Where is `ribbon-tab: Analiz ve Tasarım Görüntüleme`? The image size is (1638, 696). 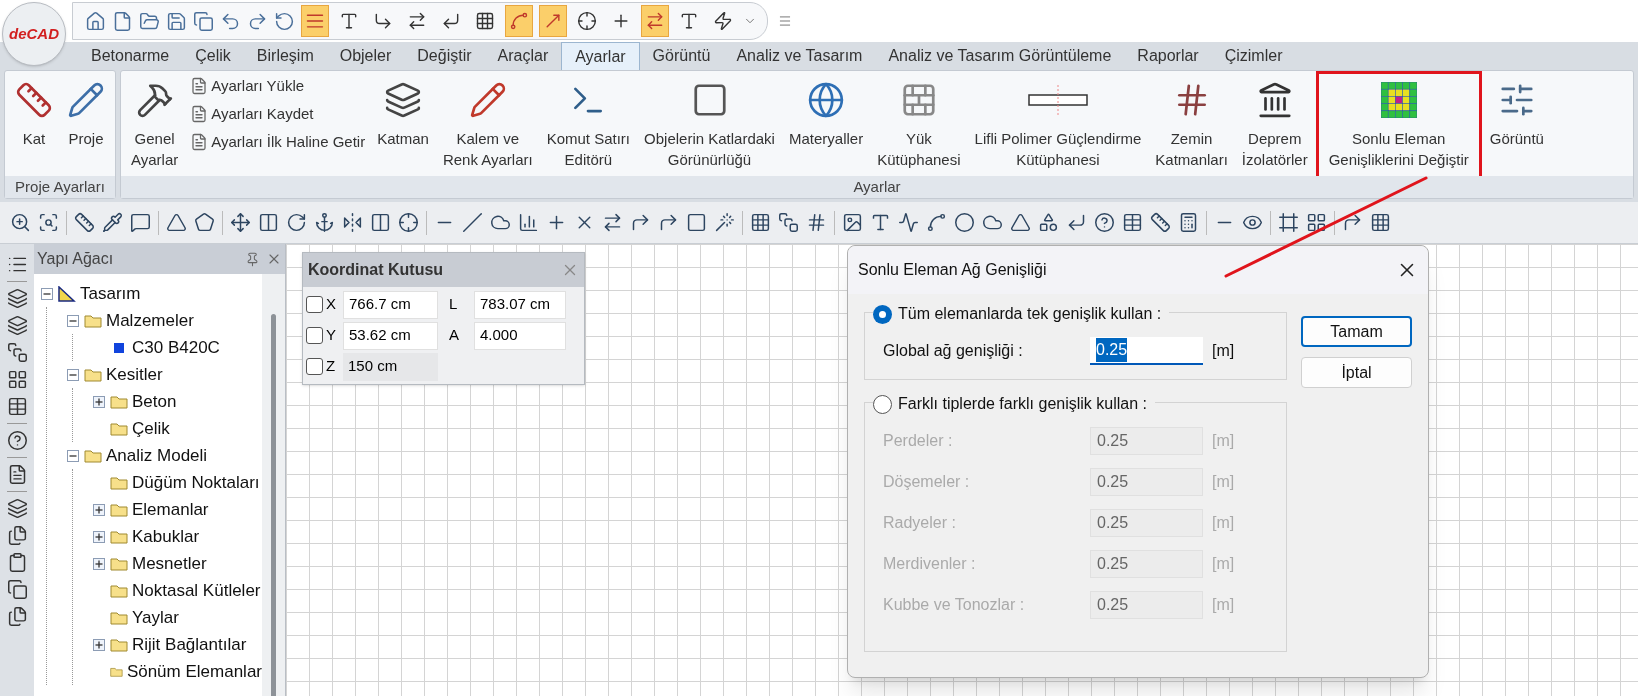
ribbon-tab: Analiz ve Tasarım Görüntüleme is located at coordinates (1000, 56).